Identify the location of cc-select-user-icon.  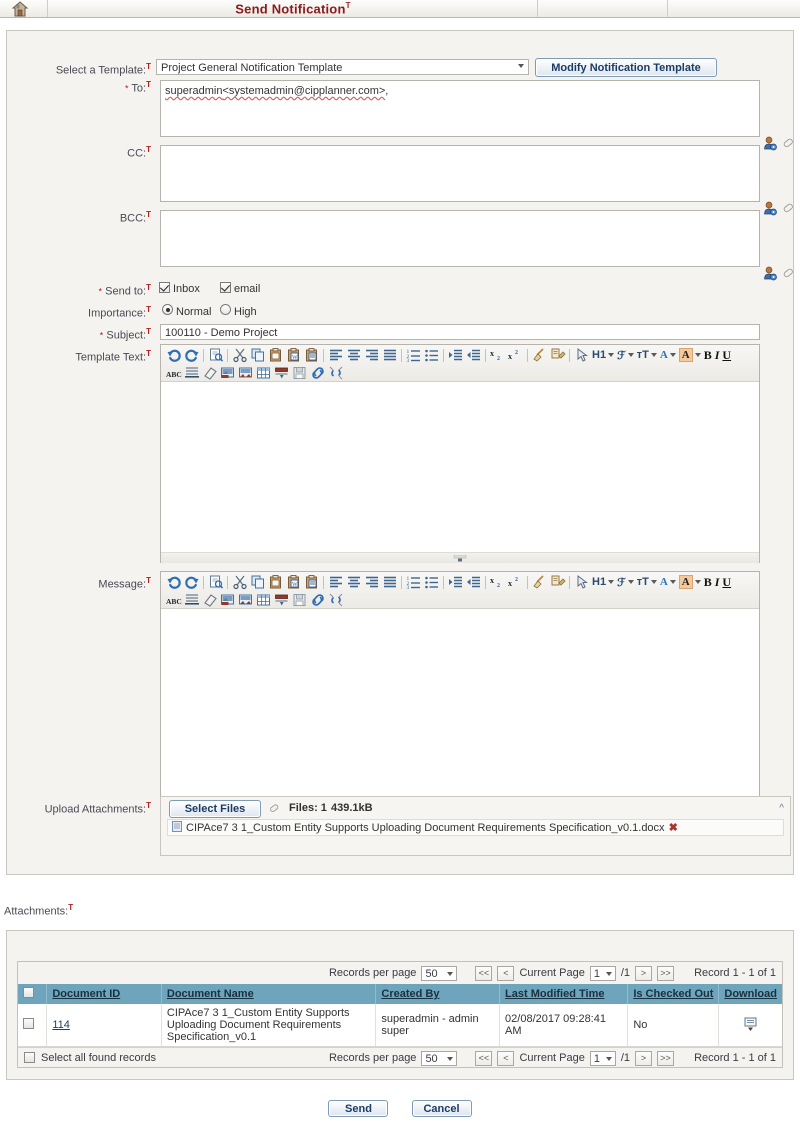
(770, 210).